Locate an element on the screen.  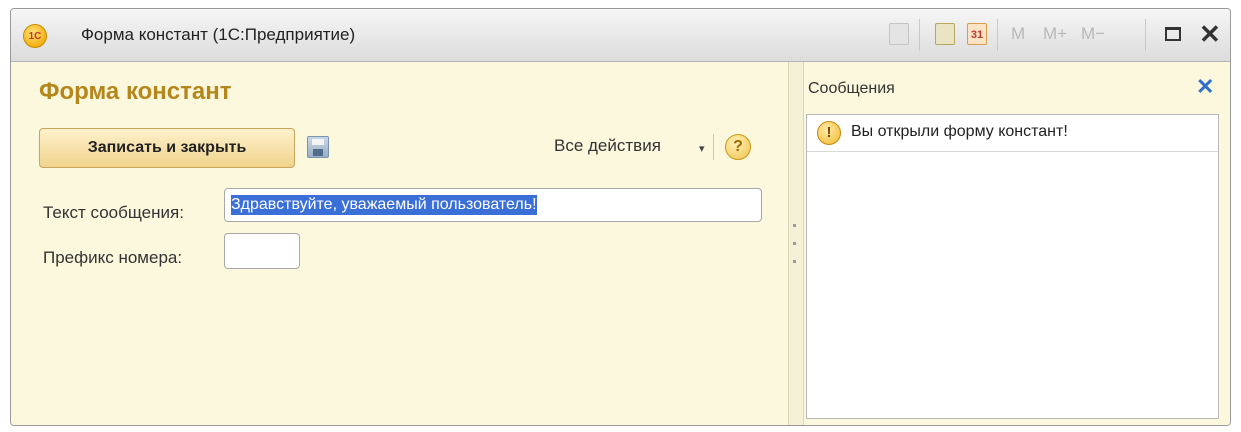
warning-icon: ! is located at coordinates (829, 133).